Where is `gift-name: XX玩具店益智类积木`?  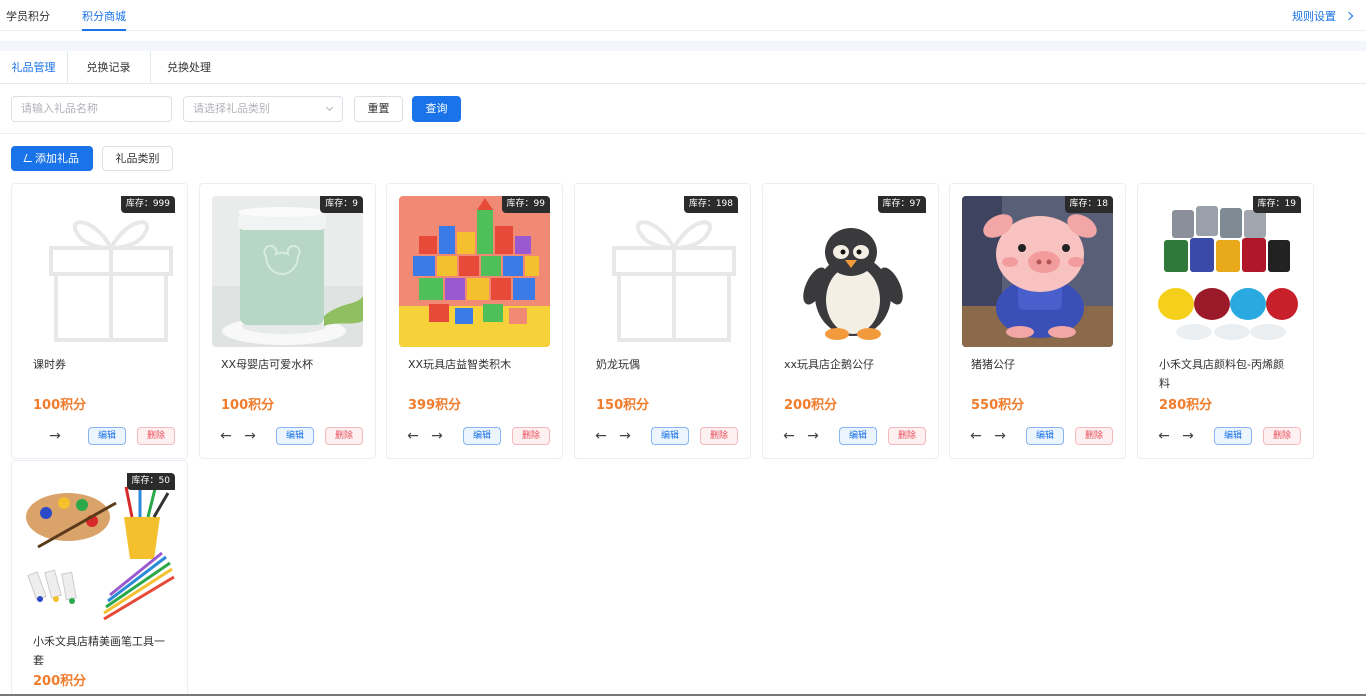 gift-name: XX玩具店益智类积木 is located at coordinates (460, 364).